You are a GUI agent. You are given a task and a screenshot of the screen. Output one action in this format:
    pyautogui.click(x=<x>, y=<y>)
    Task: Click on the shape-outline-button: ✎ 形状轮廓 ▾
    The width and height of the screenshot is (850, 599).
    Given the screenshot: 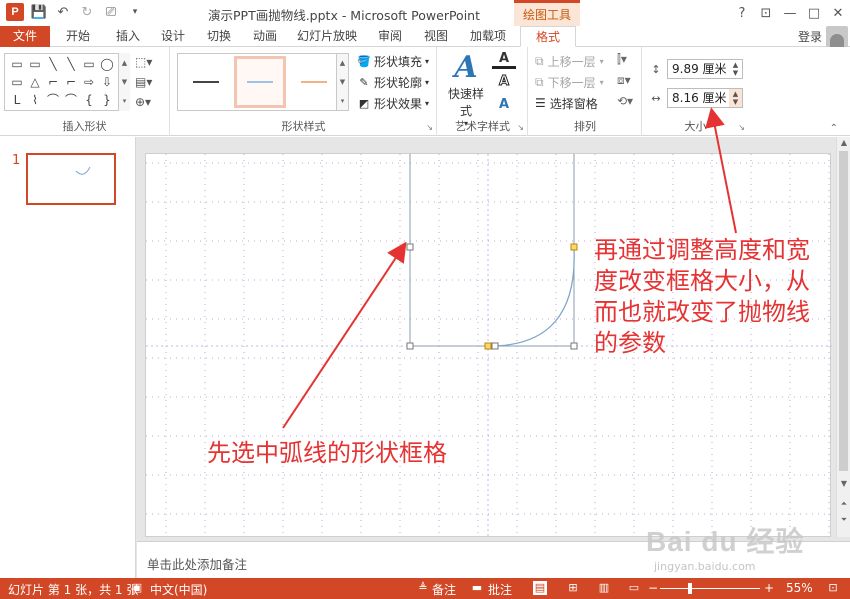 What is the action you would take?
    pyautogui.click(x=393, y=82)
    